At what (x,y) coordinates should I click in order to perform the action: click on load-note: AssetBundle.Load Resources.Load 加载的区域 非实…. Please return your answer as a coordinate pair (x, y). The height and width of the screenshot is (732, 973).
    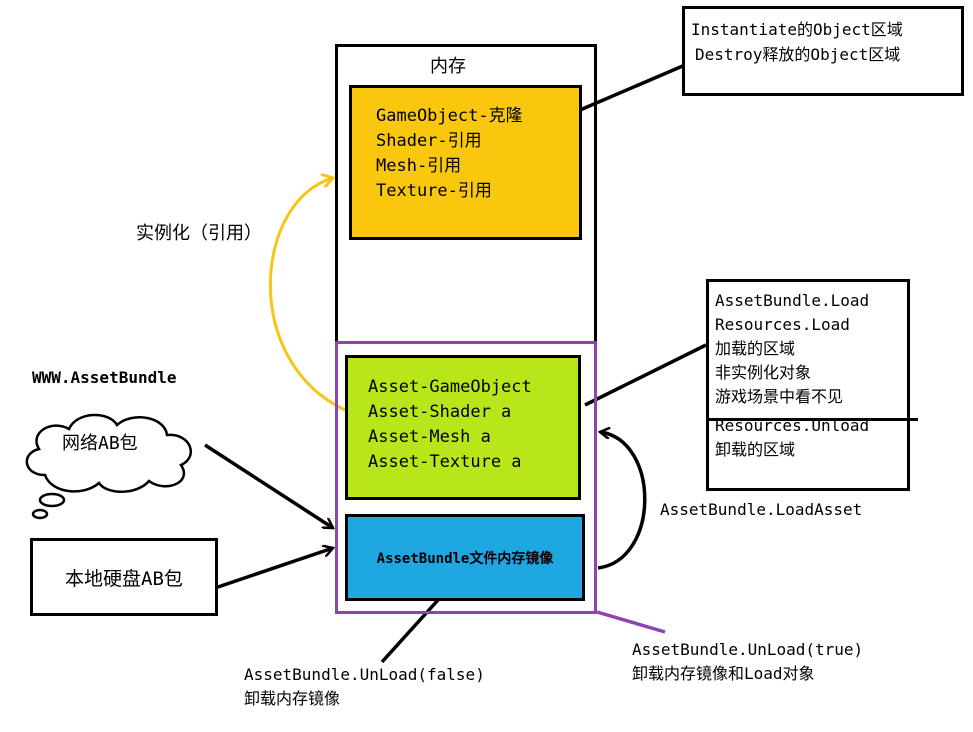
    Looking at the image, I should click on (808, 385).